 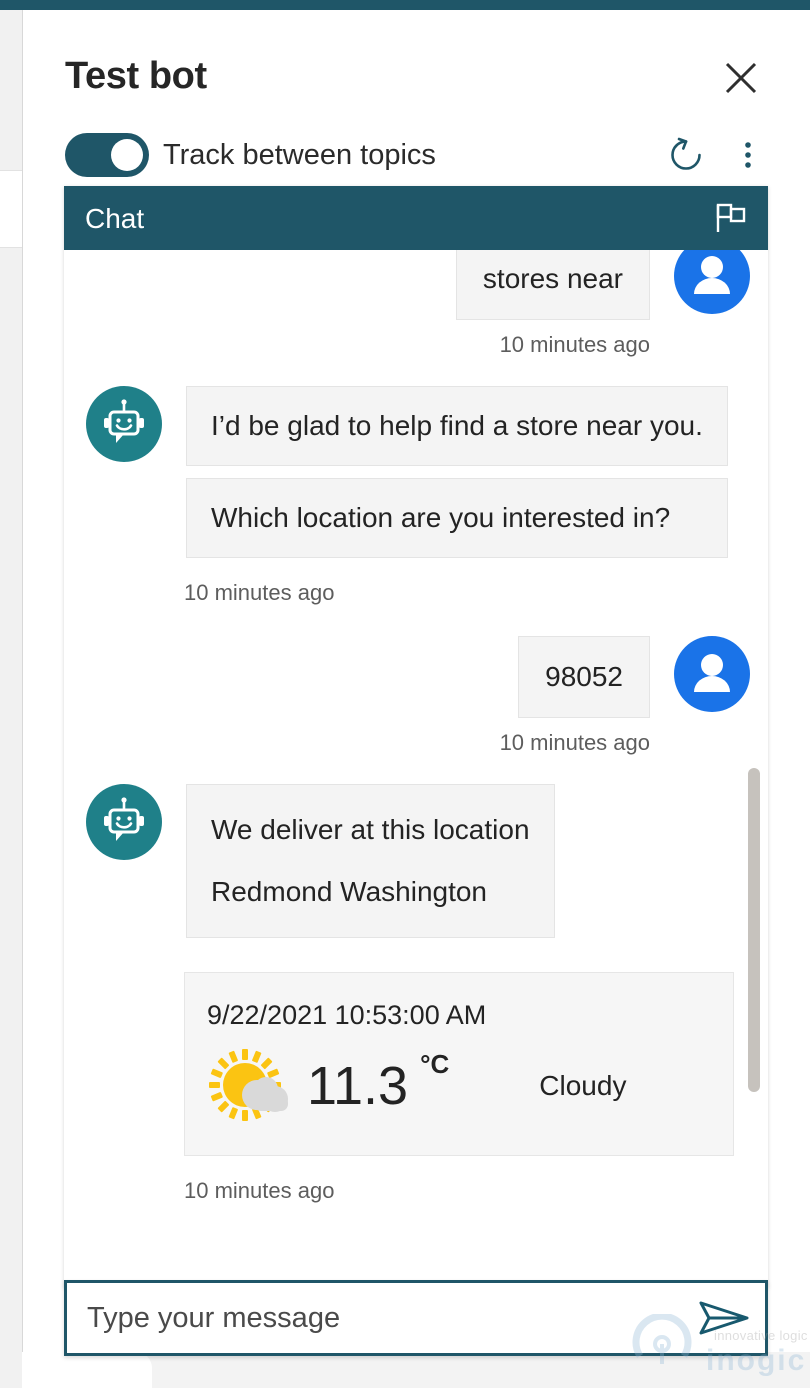 I want to click on track-between-topics-label: Track between topics, so click(x=299, y=155).